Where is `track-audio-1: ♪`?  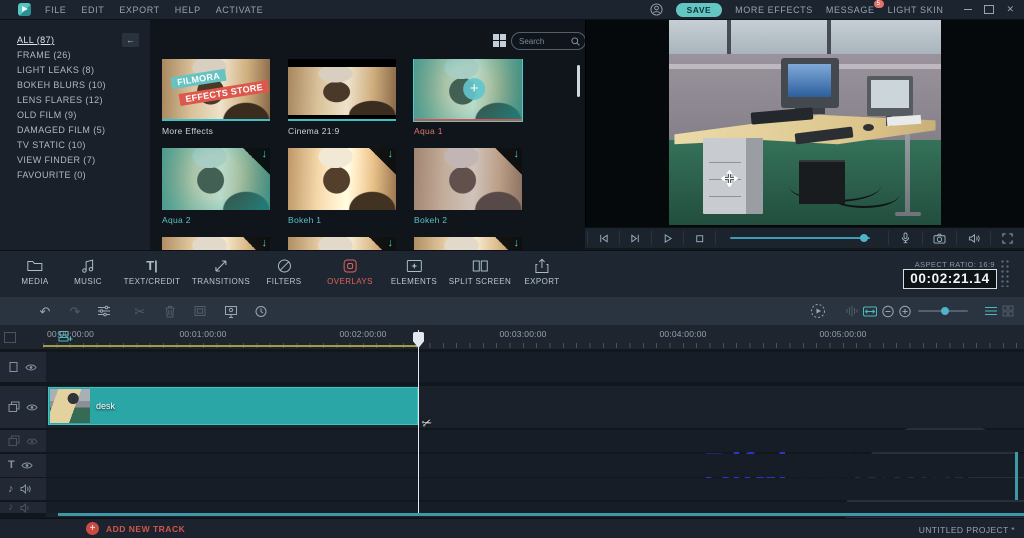
track-audio-1: ♪ is located at coordinates (512, 489).